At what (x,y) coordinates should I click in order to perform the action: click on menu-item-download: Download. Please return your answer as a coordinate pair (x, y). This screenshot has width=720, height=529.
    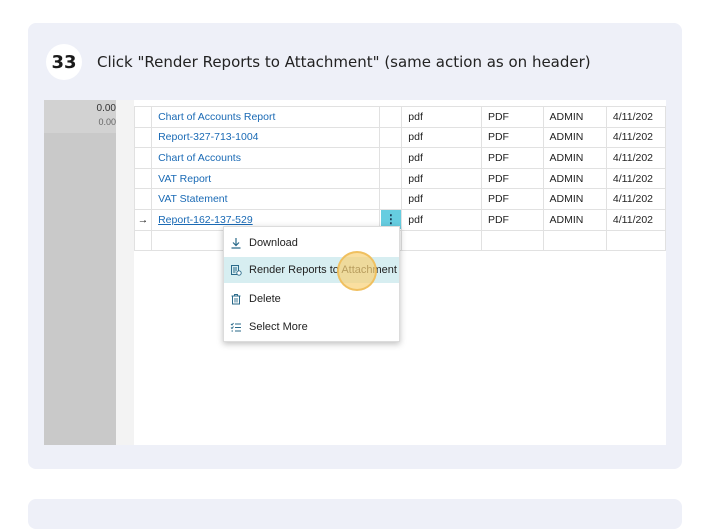
    Looking at the image, I should click on (311, 243).